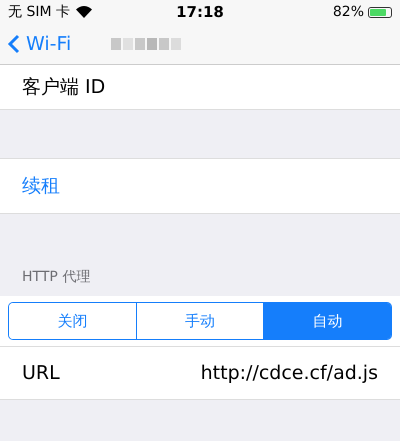  What do you see at coordinates (41, 186) in the screenshot?
I see `renew-link: 续租` at bounding box center [41, 186].